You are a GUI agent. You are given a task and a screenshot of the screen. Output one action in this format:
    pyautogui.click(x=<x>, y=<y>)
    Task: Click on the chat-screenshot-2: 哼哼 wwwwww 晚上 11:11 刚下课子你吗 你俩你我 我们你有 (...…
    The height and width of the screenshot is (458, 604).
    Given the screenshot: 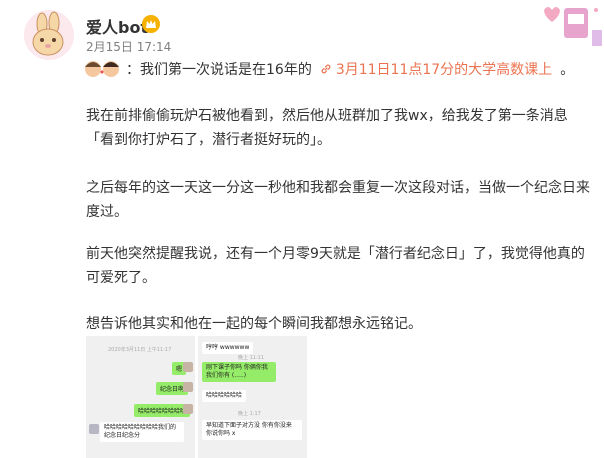 What is the action you would take?
    pyautogui.click(x=252, y=397)
    